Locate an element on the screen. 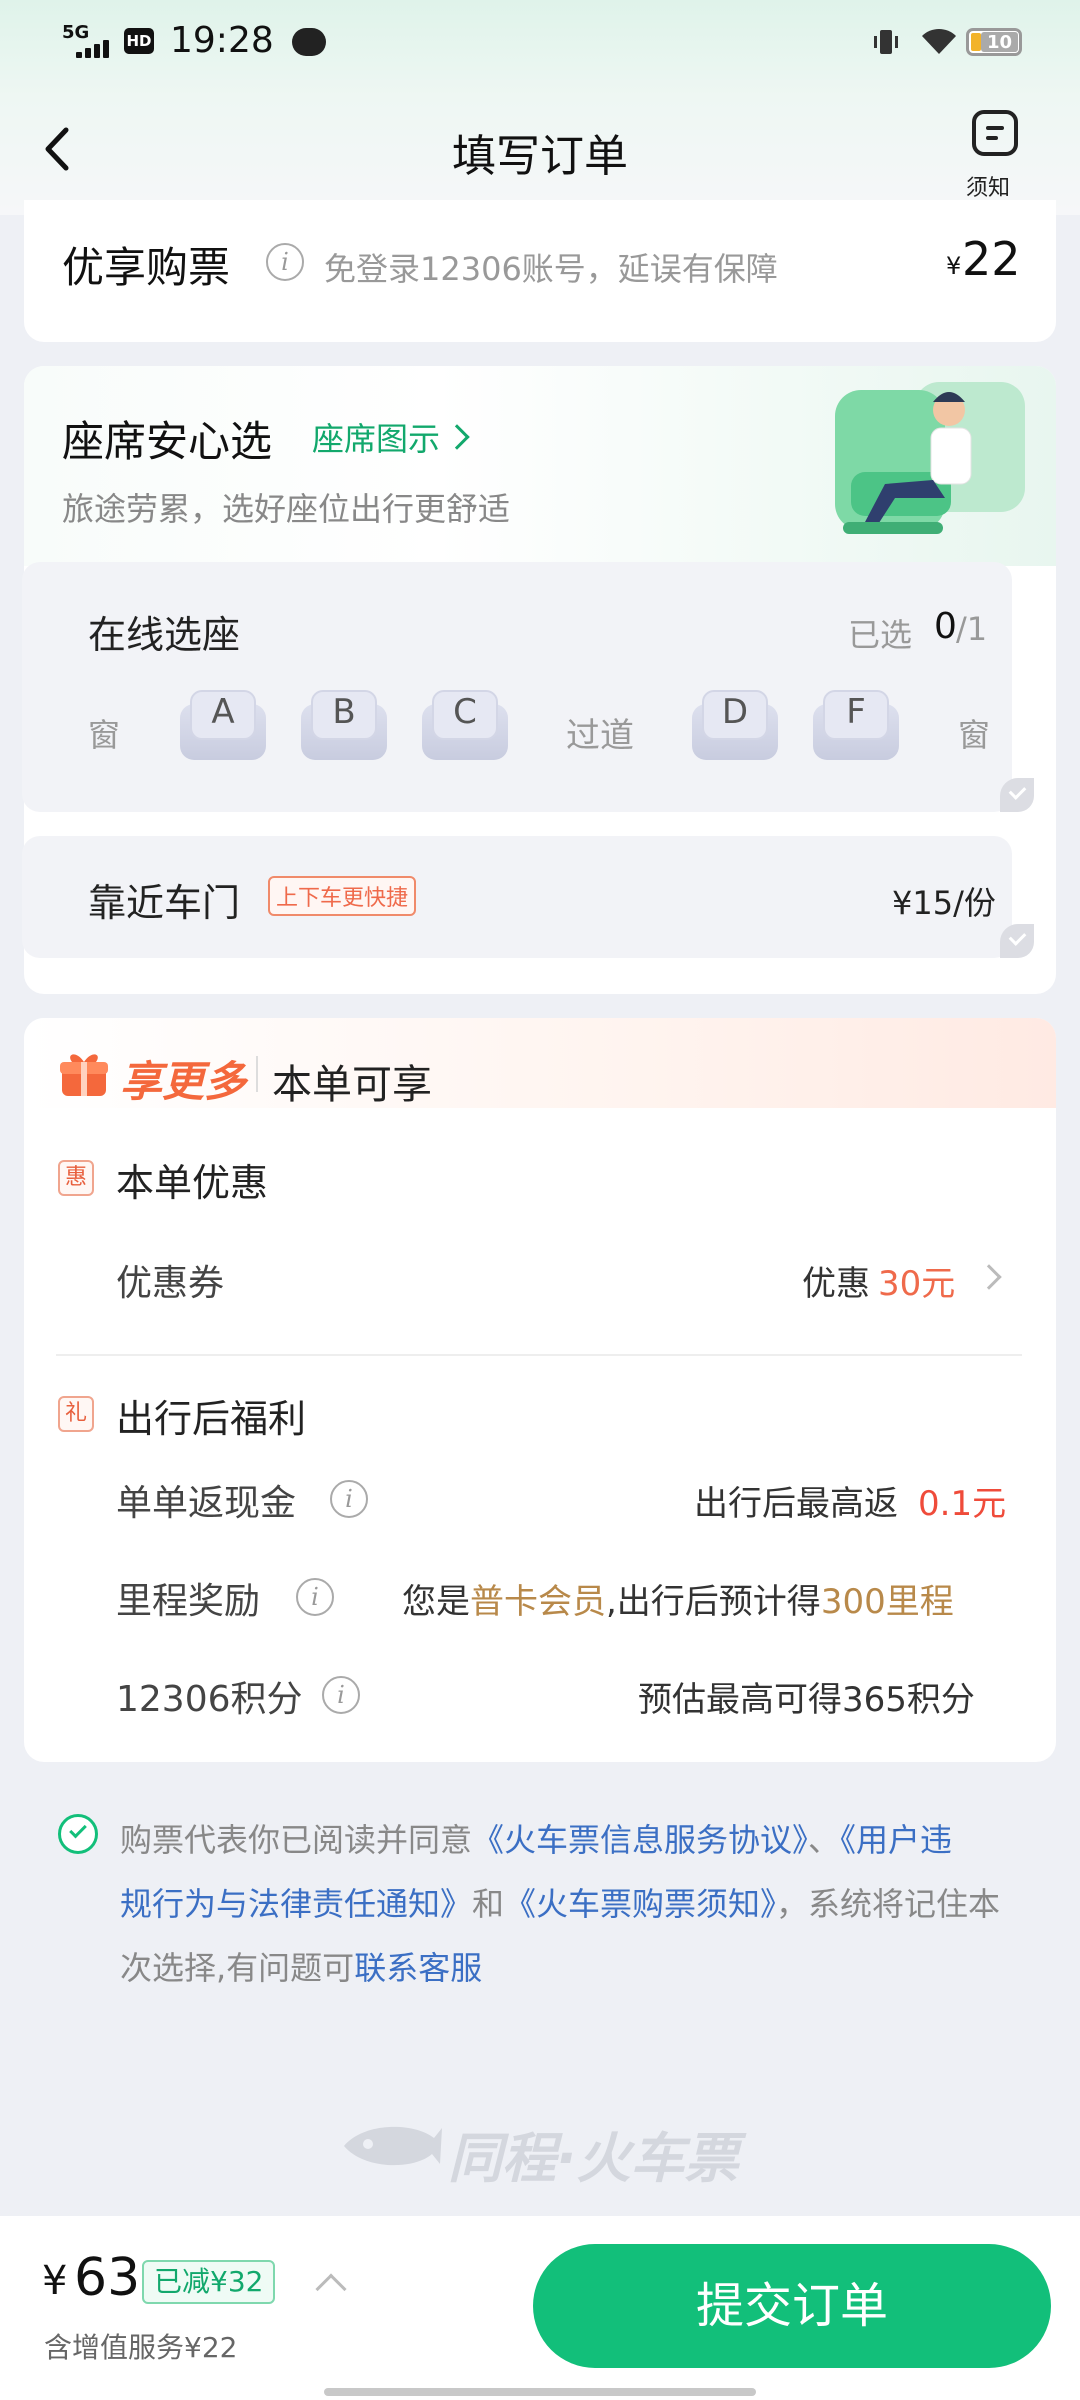 The image size is (1080, 2400). benefits-header: 本单可享 is located at coordinates (352, 1085).